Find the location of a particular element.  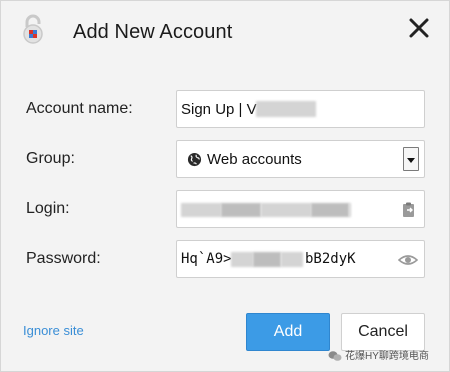

password-value-start: Hq`A9> is located at coordinates (206, 259).